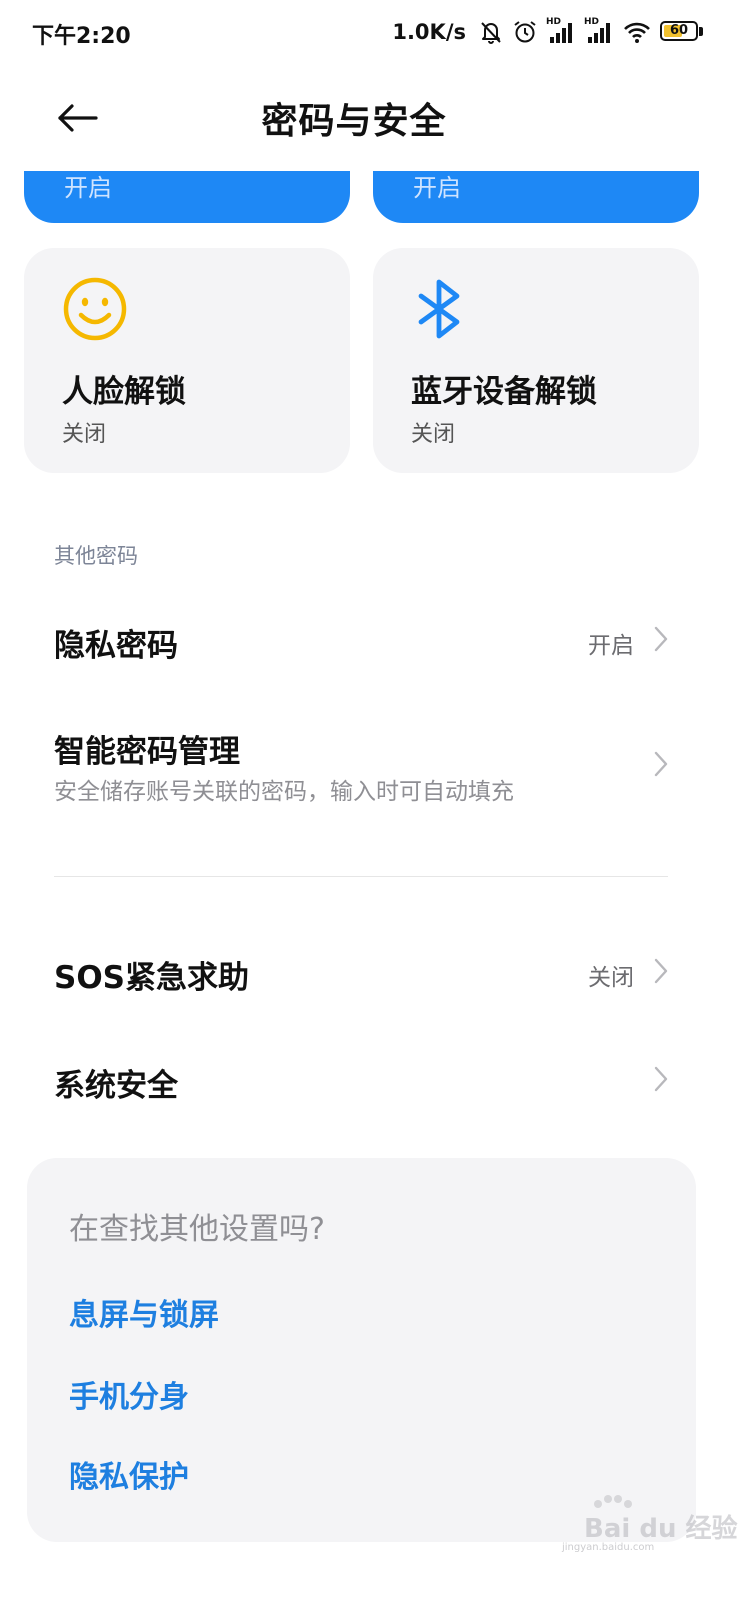  I want to click on wifi-icon, so click(637, 32).